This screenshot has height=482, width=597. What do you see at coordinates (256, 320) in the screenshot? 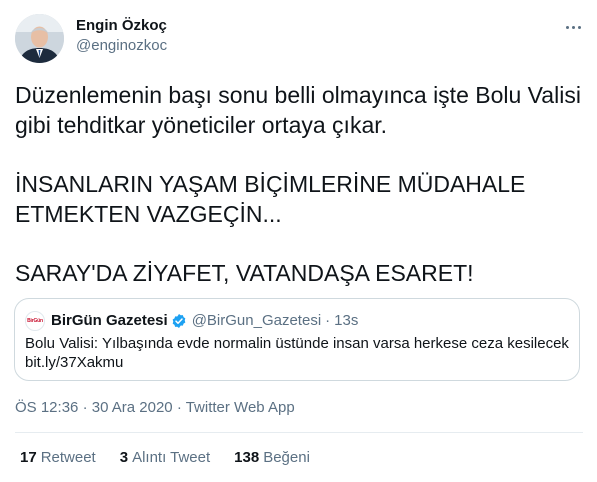
I see `quoted-handle: @BirGun_Gazetesi` at bounding box center [256, 320].